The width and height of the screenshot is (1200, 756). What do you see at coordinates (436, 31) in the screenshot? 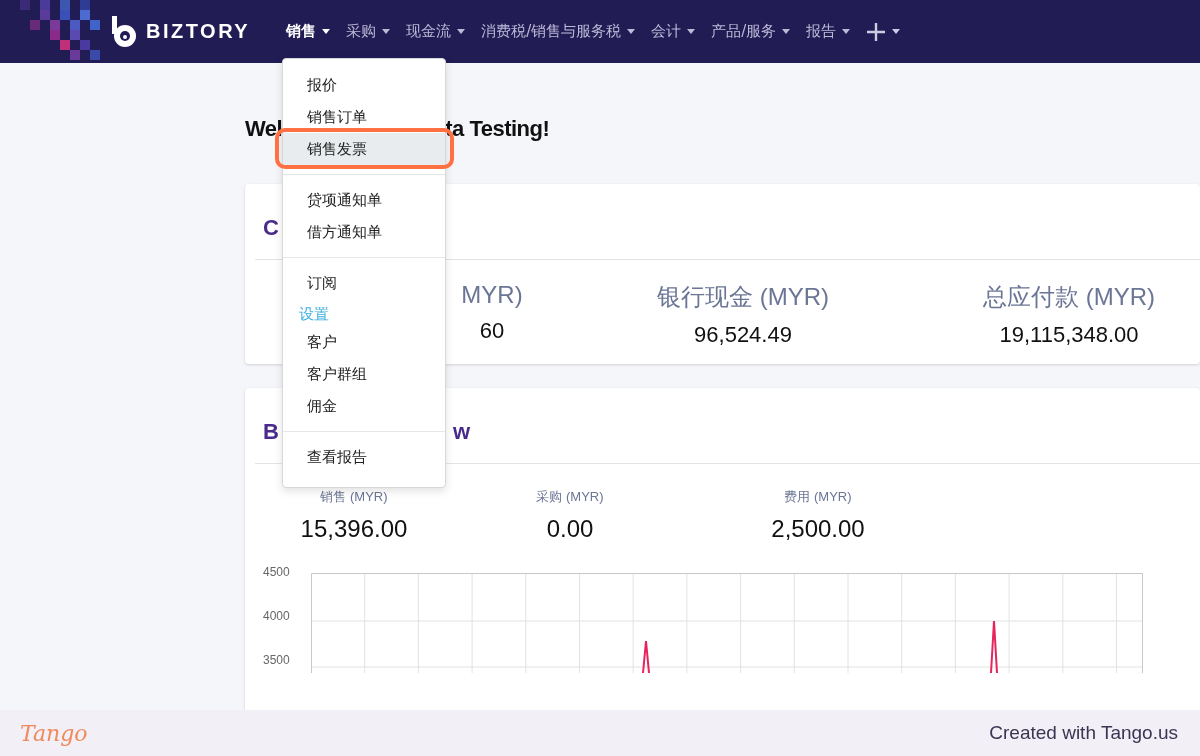
I see `nav-menu-item: 现金流` at bounding box center [436, 31].